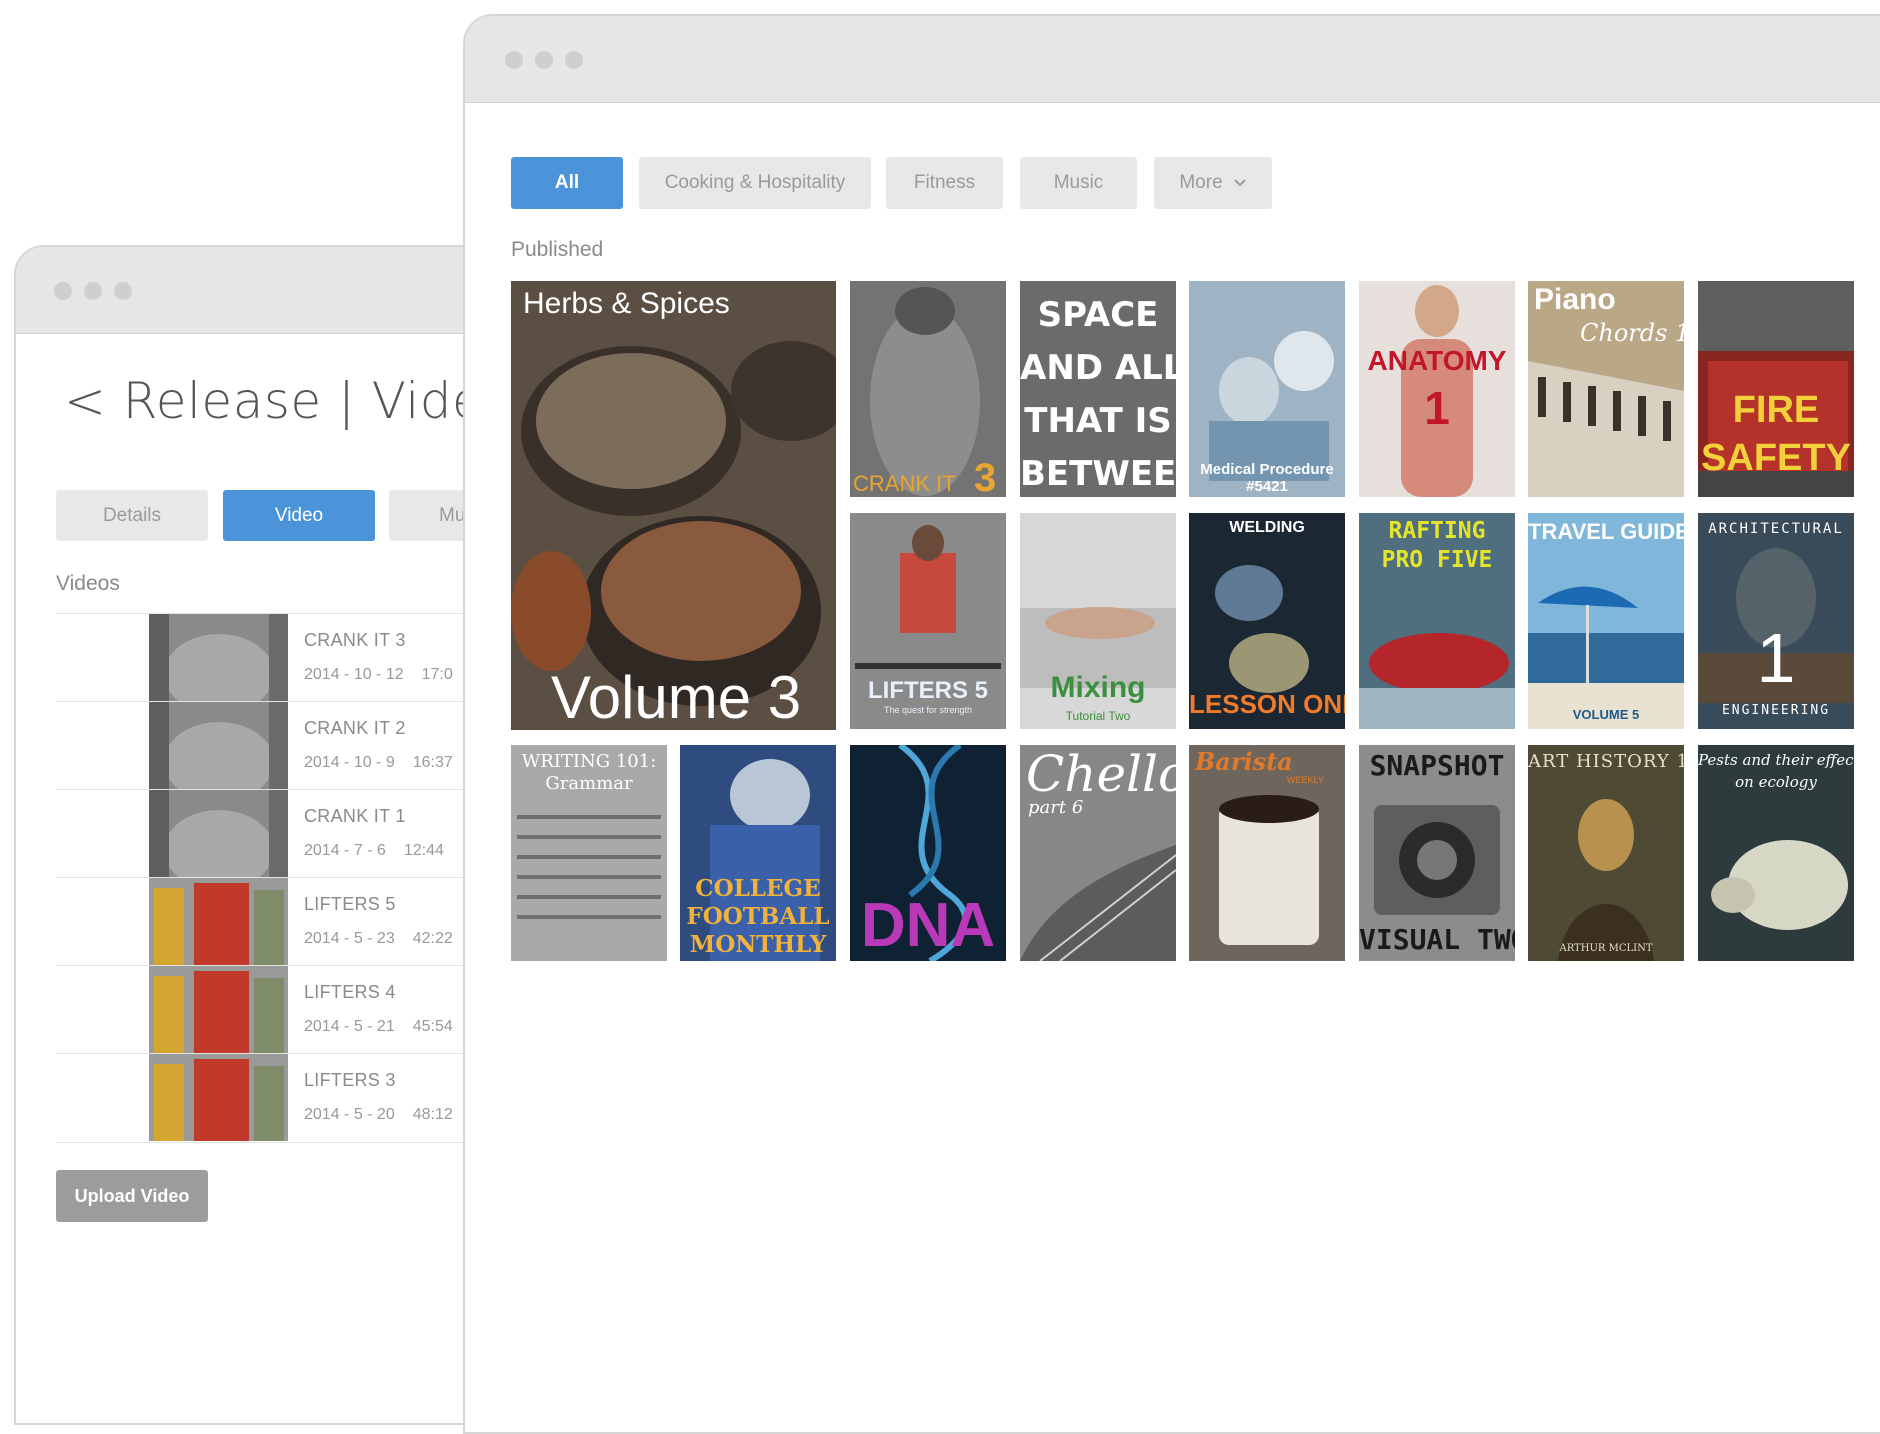  Describe the element at coordinates (1632, 333) in the screenshot. I see `cover-subtitle: Chords 1` at that location.